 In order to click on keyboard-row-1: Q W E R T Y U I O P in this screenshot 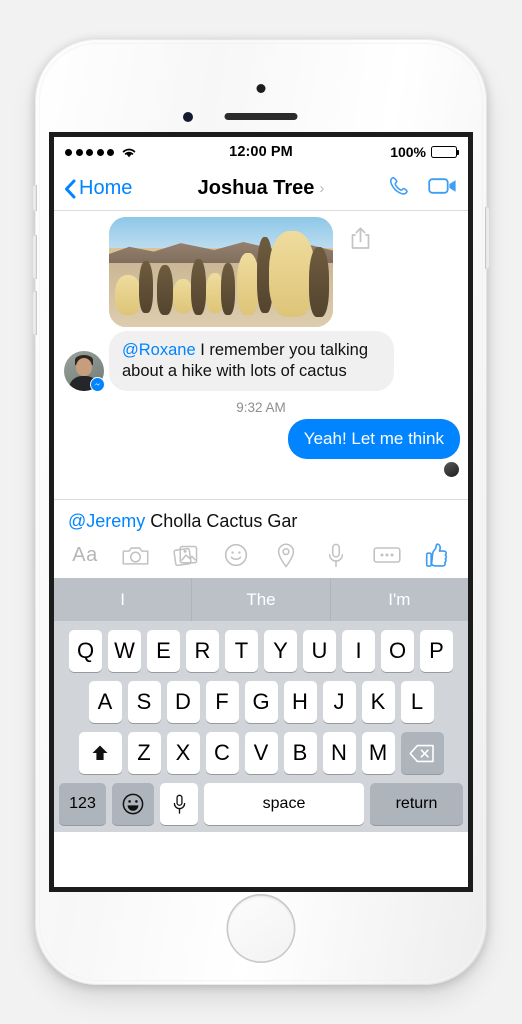, I will do `click(261, 651)`.